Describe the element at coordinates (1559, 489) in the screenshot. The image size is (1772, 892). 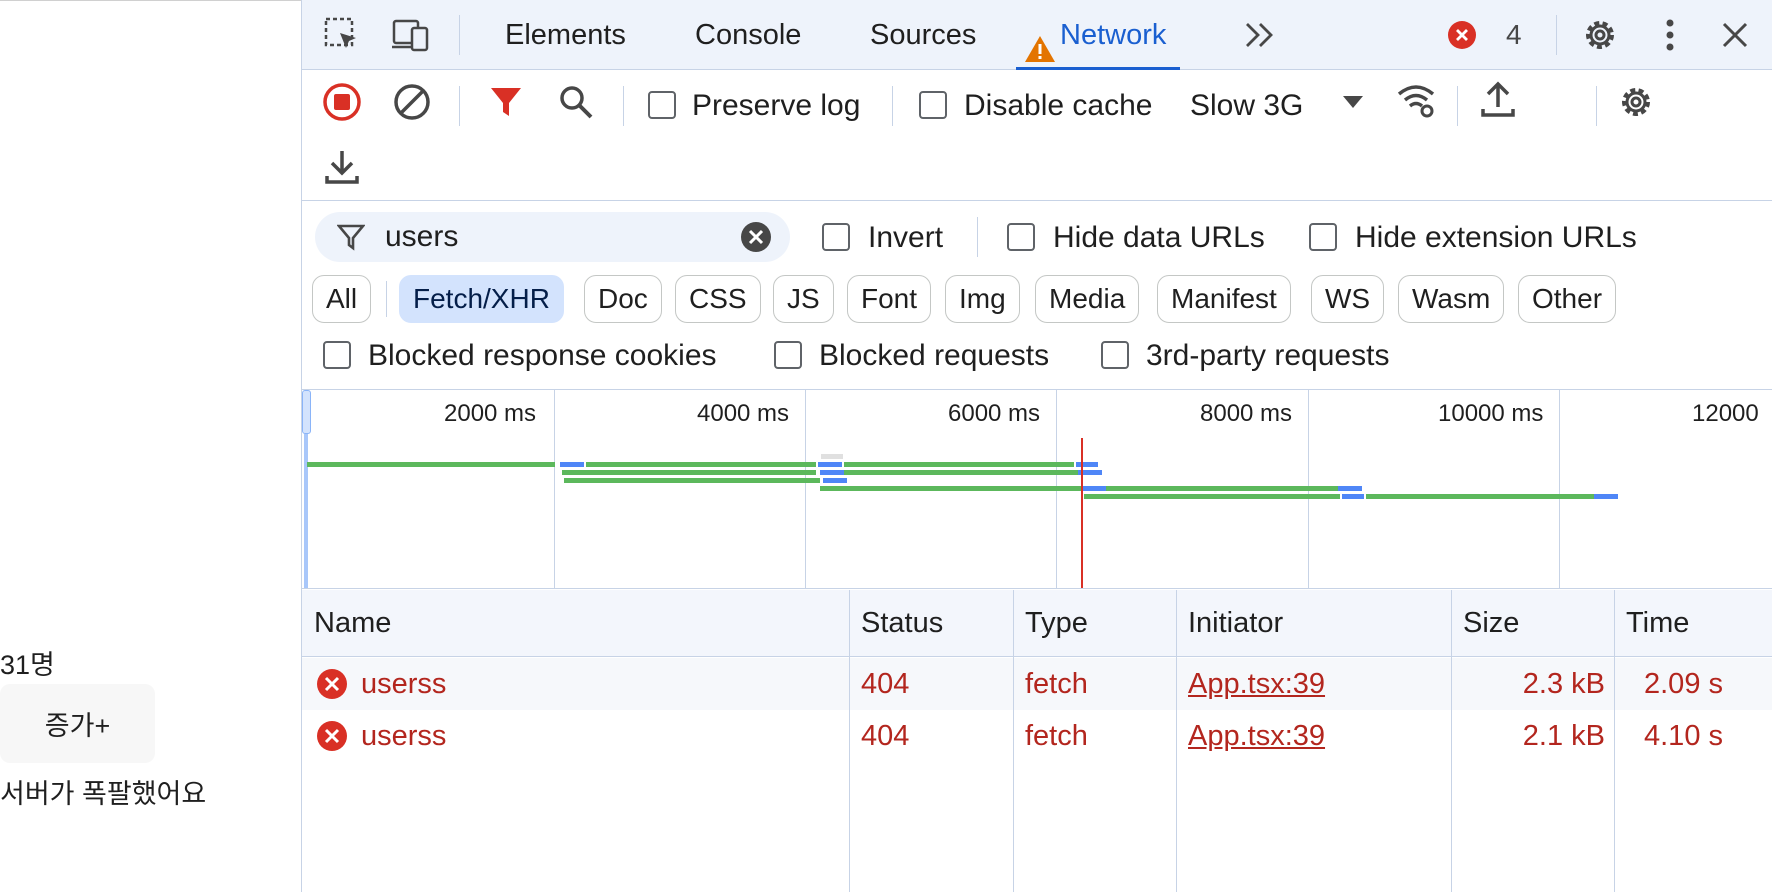
I see `timeline-gridline` at that location.